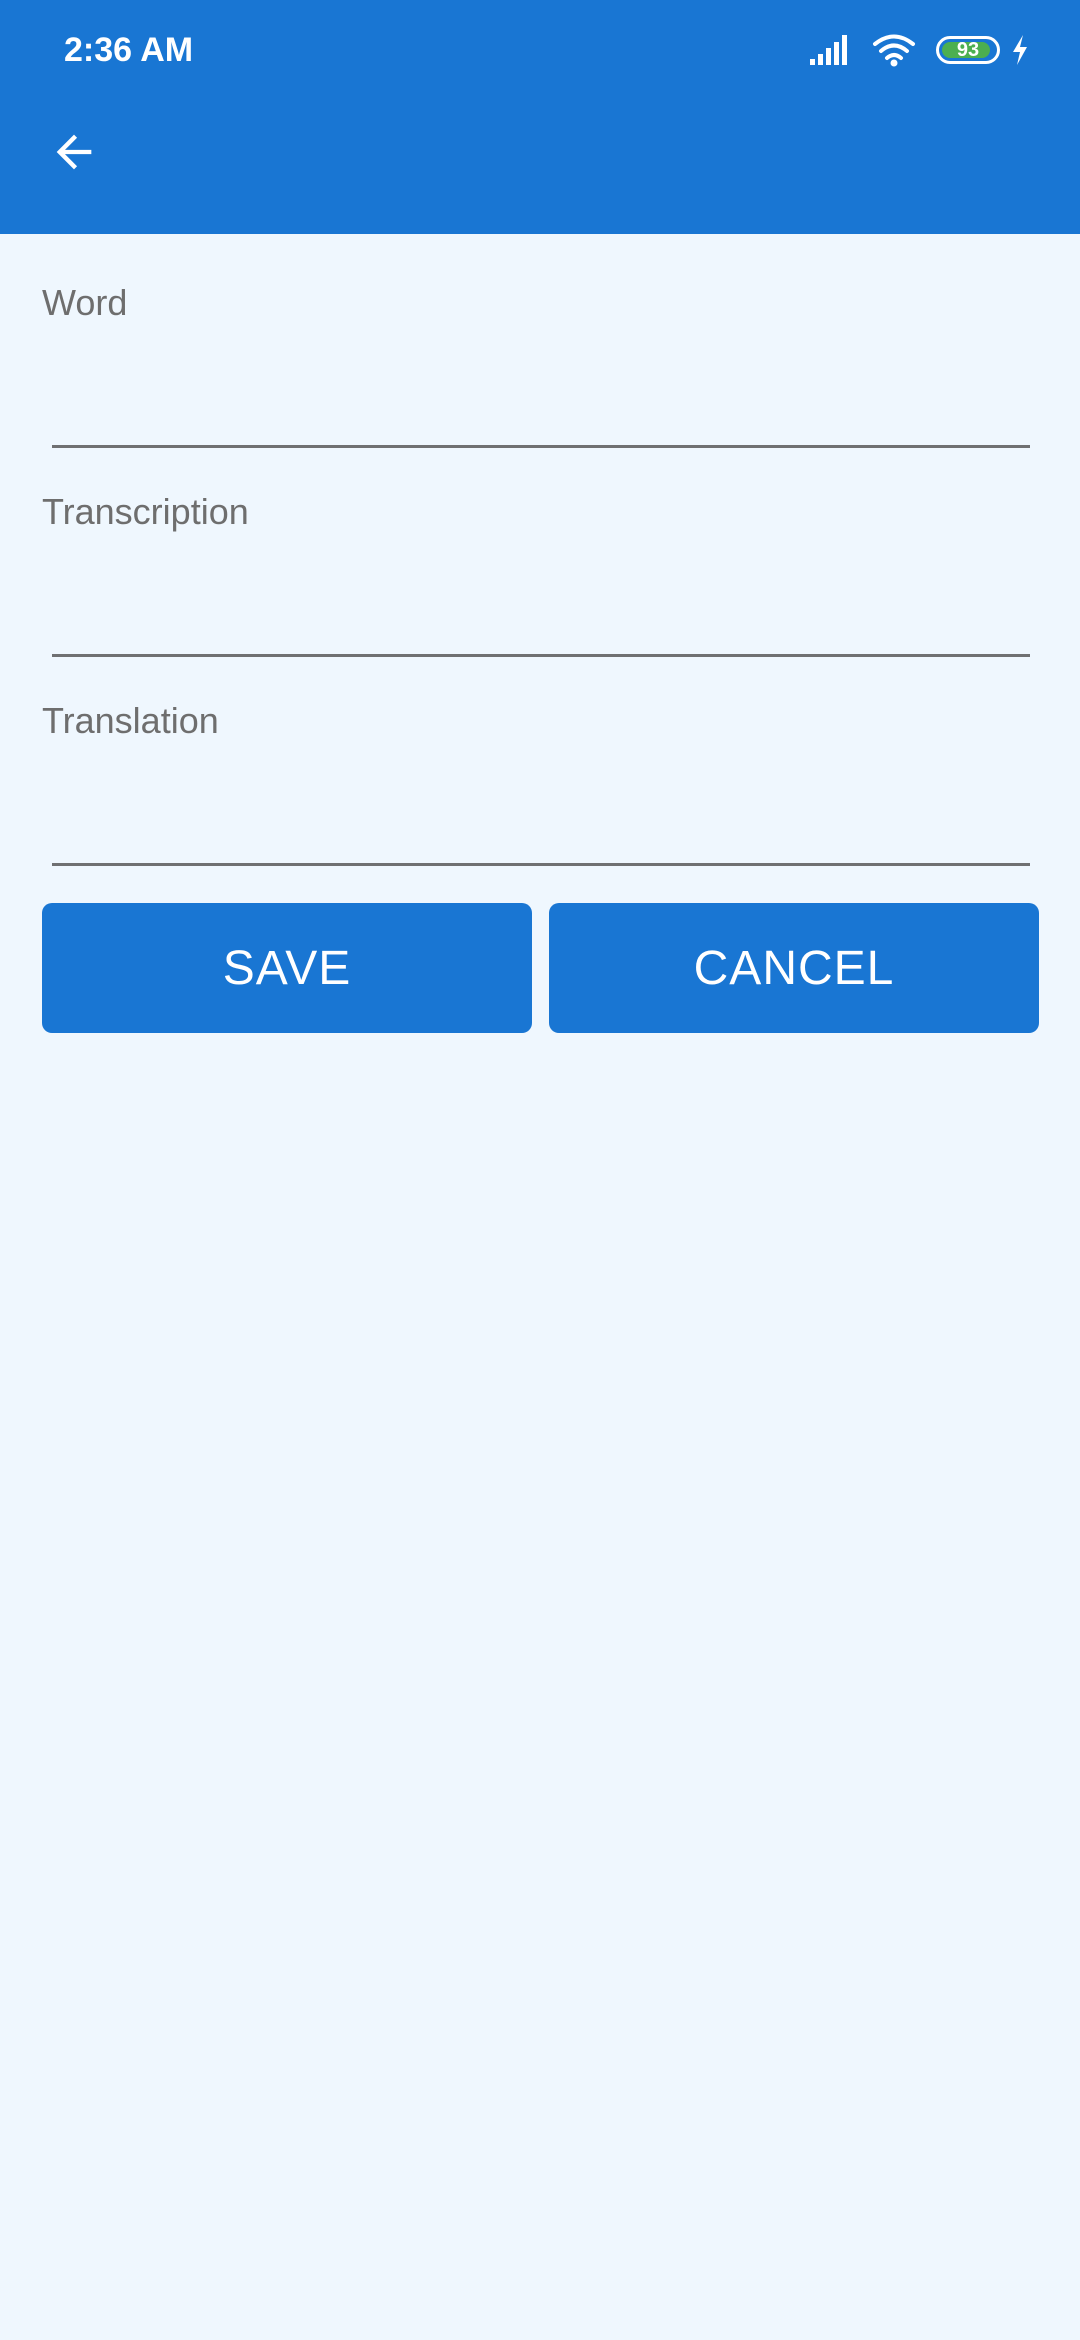 This screenshot has width=1080, height=2340. What do you see at coordinates (1020, 50) in the screenshot?
I see `charging-bolt-icon` at bounding box center [1020, 50].